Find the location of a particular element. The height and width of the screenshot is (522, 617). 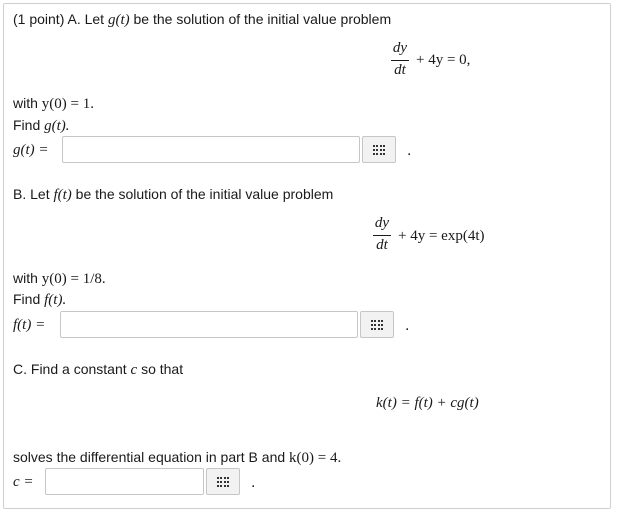

part-b-equation-rest: + 4y = exp(4t) is located at coordinates (441, 236).